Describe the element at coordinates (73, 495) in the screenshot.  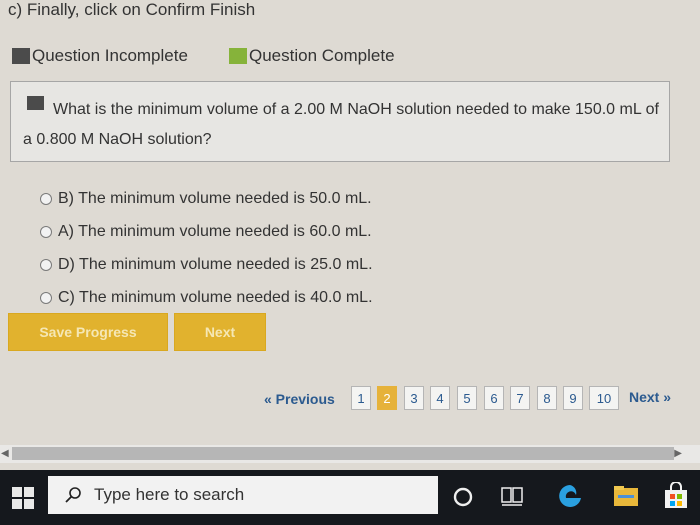
I see `search-icon` at that location.